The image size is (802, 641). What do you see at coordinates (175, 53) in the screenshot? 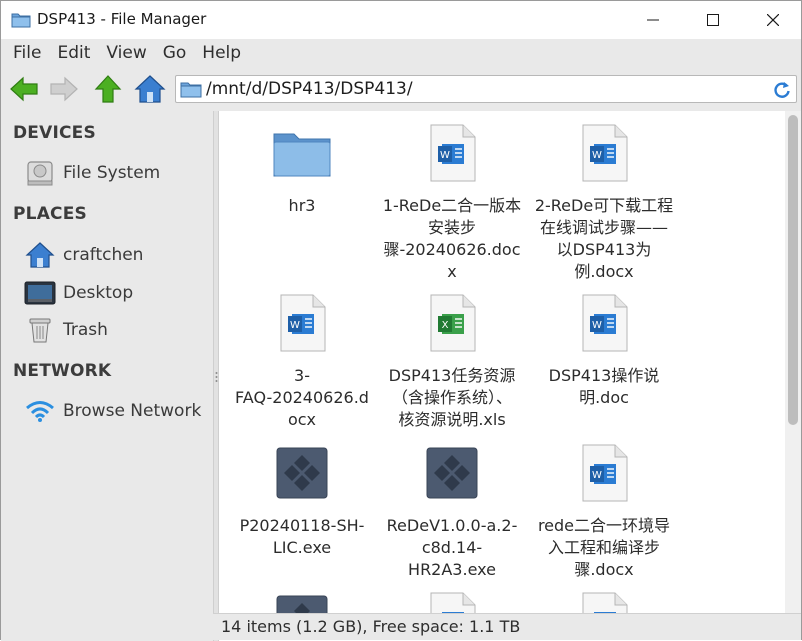
I see `menu-go: Go` at bounding box center [175, 53].